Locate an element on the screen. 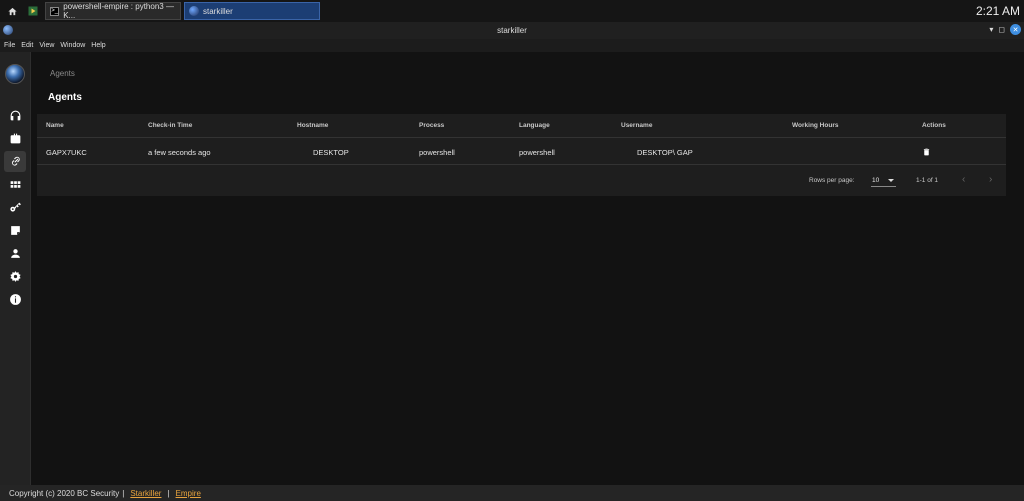 Image resolution: width=1024 pixels, height=501 pixels. page-title: Agents is located at coordinates (65, 97).